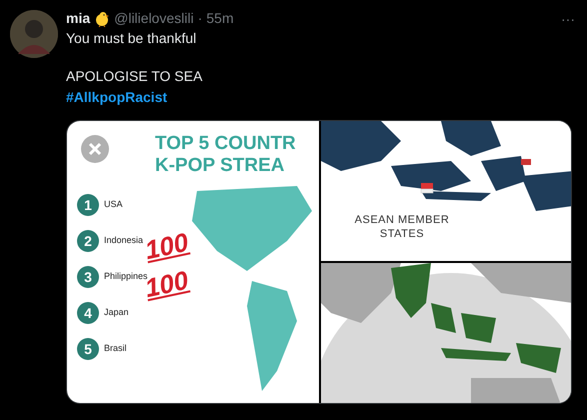 Image resolution: width=587 pixels, height=420 pixels. Describe the element at coordinates (78, 18) in the screenshot. I see `user-name: mia` at that location.